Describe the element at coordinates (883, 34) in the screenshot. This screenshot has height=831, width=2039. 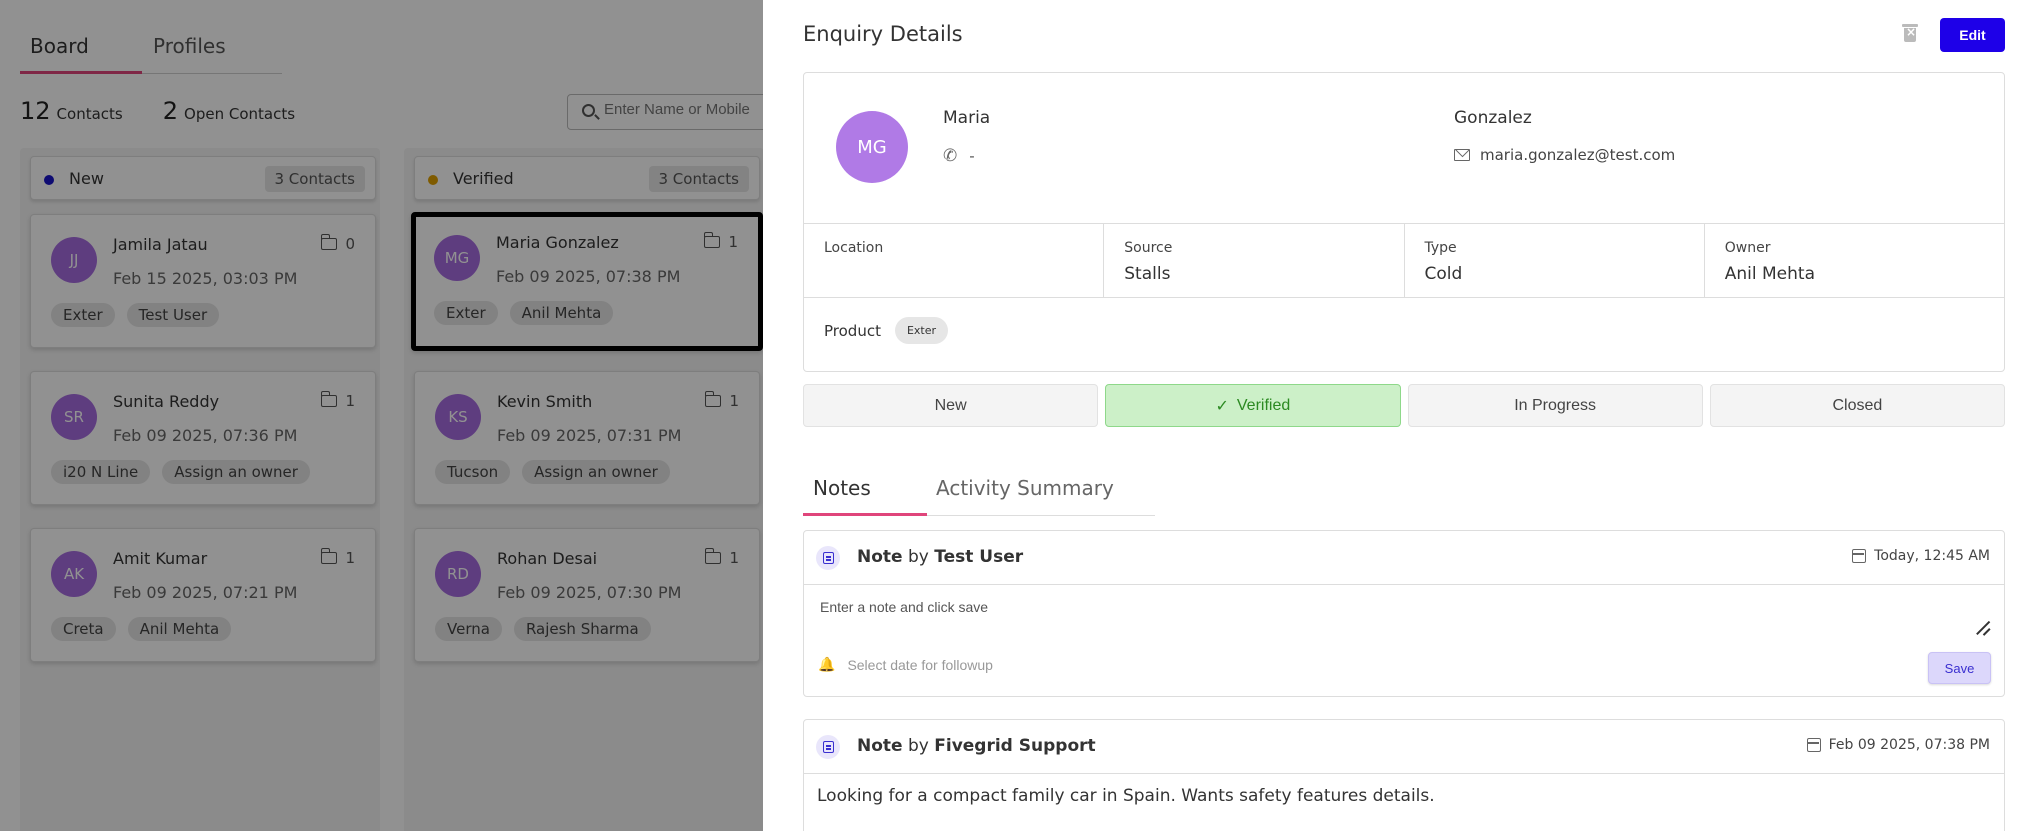
I see `drawer-title: Enquiry Details` at that location.